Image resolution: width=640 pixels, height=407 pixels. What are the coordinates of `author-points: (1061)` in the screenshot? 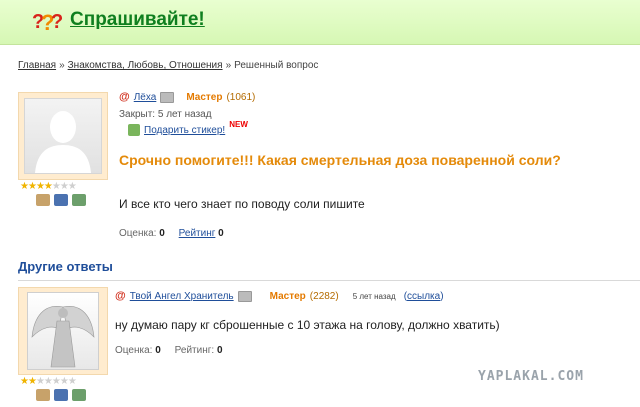 It's located at (241, 97).